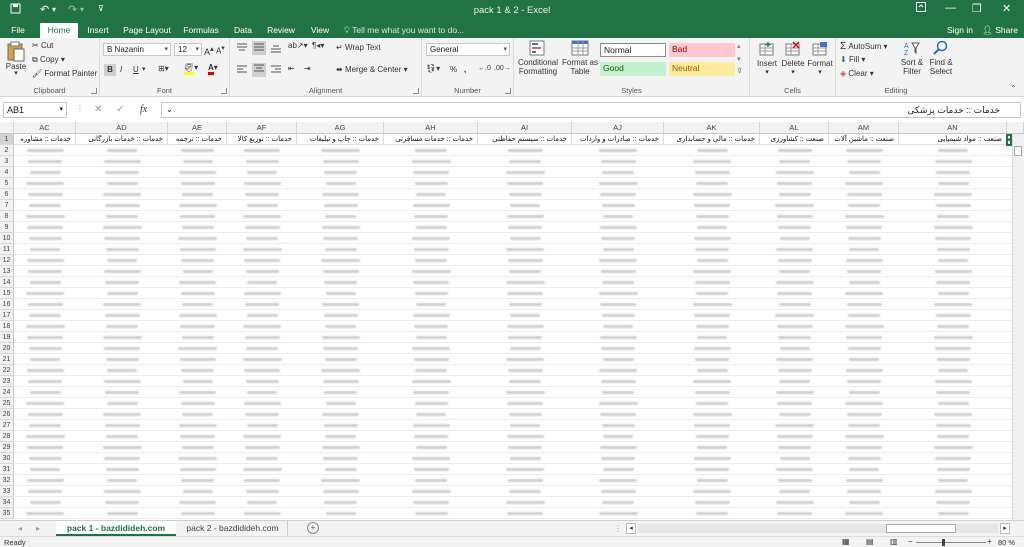  Describe the element at coordinates (20, 528) in the screenshot. I see `prev-sheet-icon: ◂` at that location.